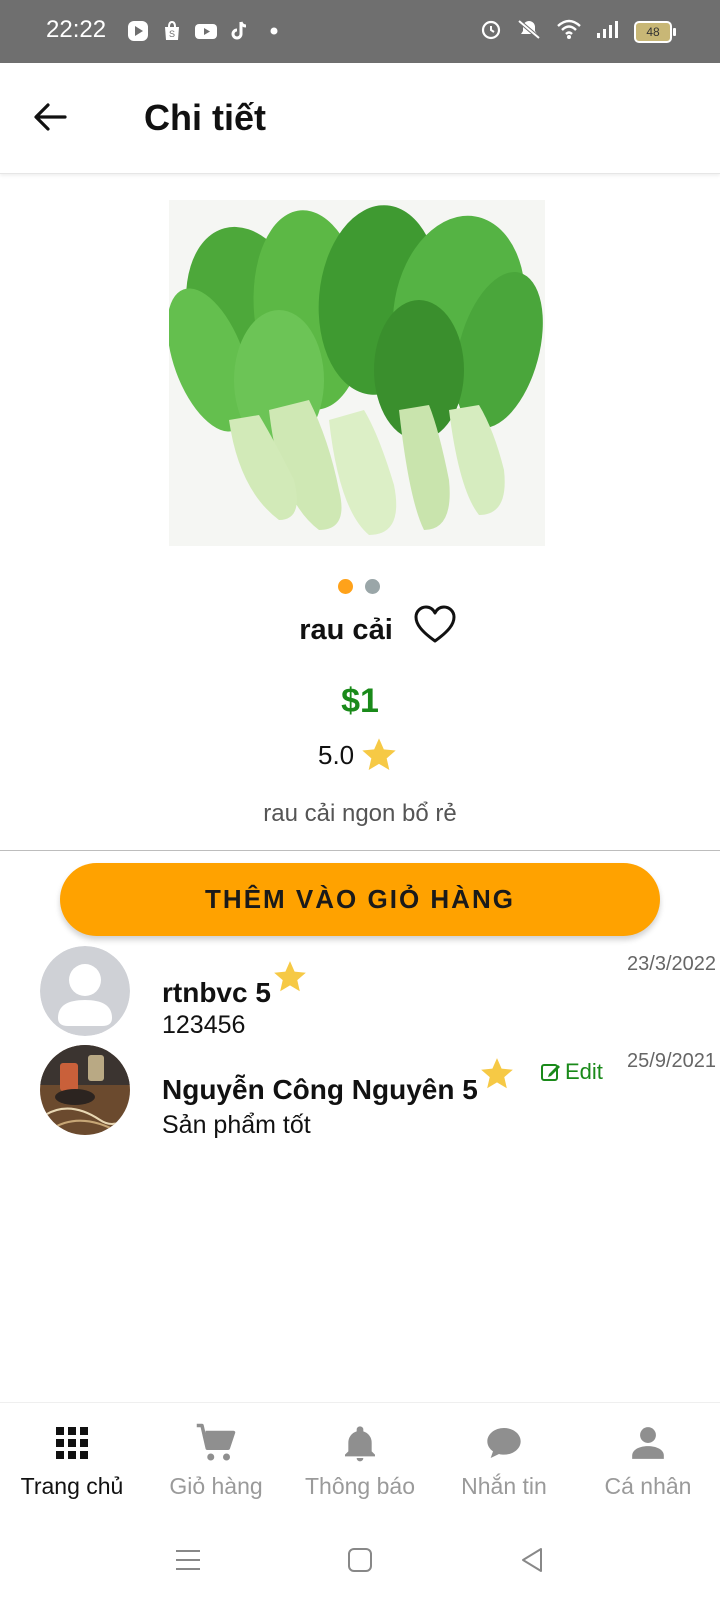 The height and width of the screenshot is (1600, 720). What do you see at coordinates (138, 31) in the screenshot?
I see `play-store-icon` at bounding box center [138, 31].